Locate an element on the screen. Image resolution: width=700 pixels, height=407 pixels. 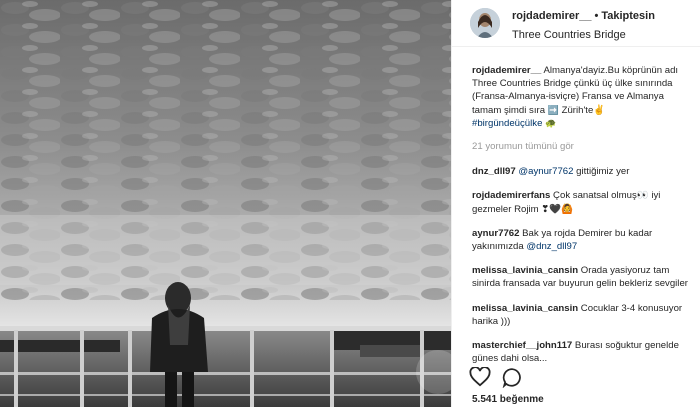
heart-icon is located at coordinates (480, 379).